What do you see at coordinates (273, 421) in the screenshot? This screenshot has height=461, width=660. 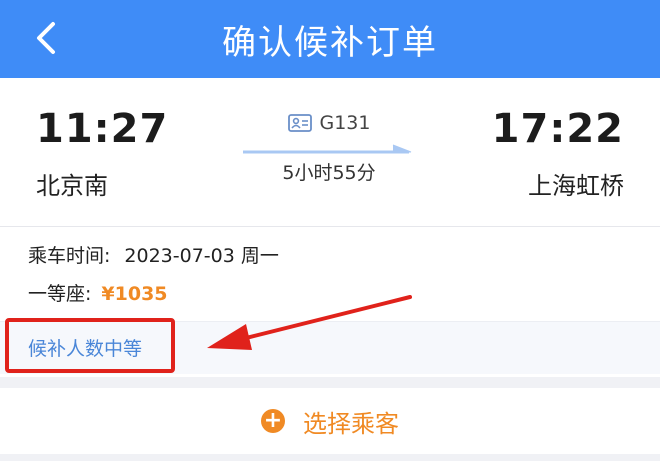 I see `plus-circle-icon: +` at bounding box center [273, 421].